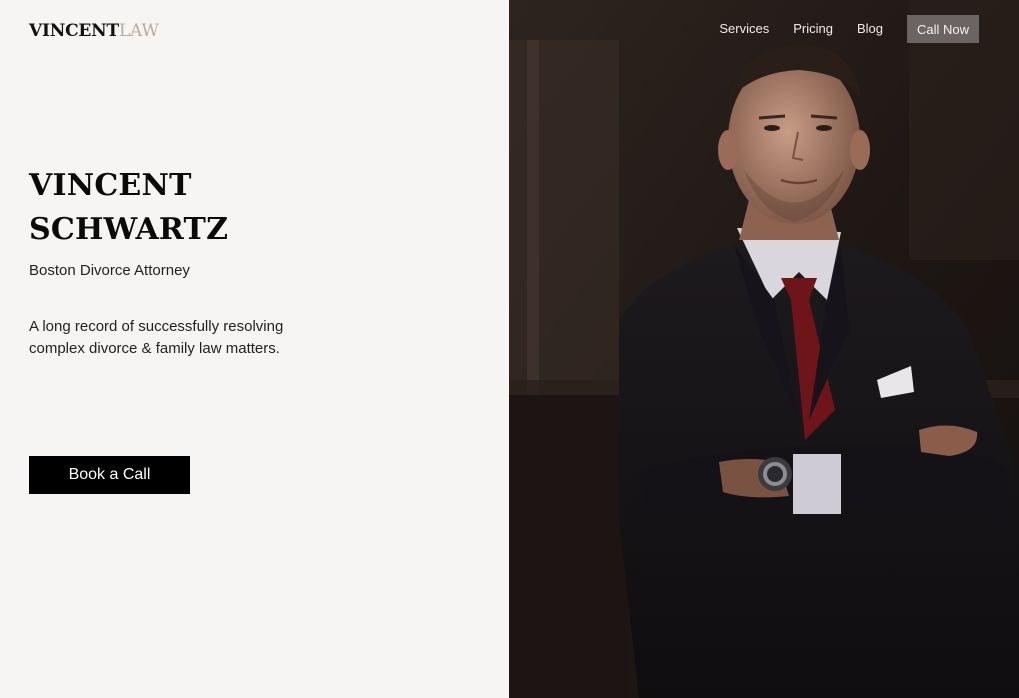 The image size is (1019, 698). Describe the element at coordinates (870, 29) in the screenshot. I see `nav-link-blog: Blog` at that location.